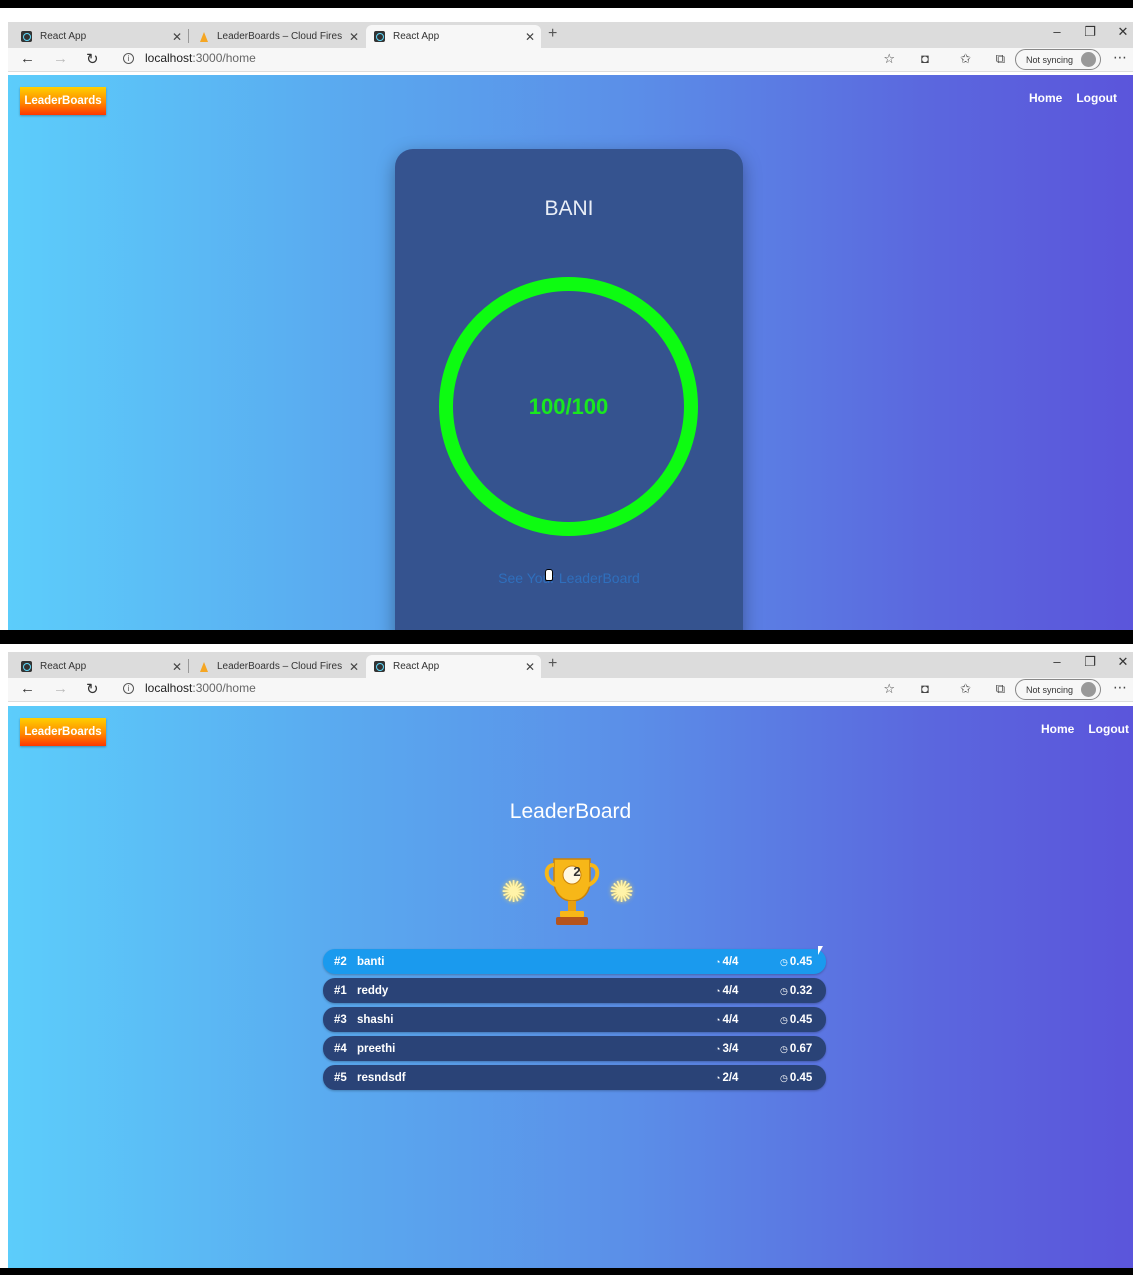 The height and width of the screenshot is (1275, 1133). I want to click on row-time: ◷ 0.32, so click(796, 991).